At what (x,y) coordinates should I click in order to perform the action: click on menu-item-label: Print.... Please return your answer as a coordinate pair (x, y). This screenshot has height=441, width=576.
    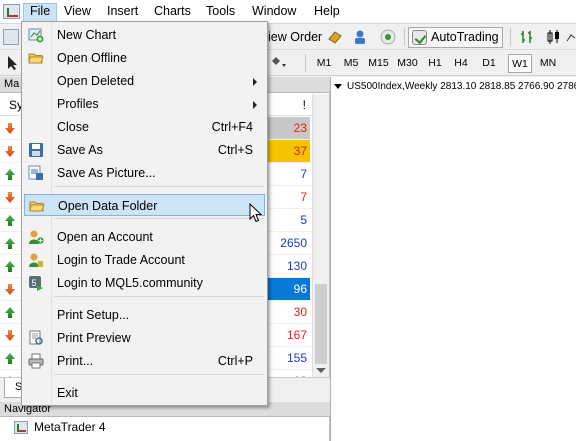
    Looking at the image, I should click on (75, 361).